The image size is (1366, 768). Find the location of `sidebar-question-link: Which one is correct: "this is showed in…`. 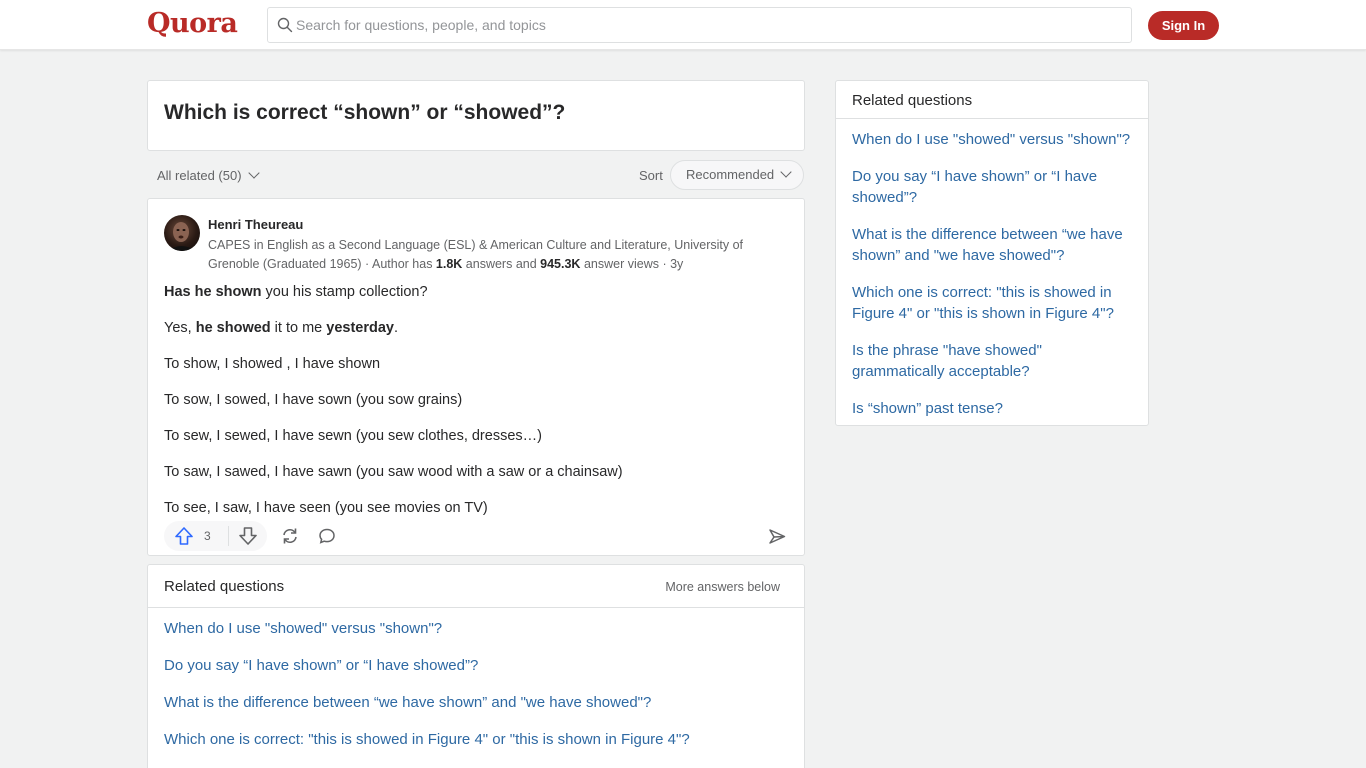

sidebar-question-link: Which one is correct: "this is showed in… is located at coordinates (994, 303).